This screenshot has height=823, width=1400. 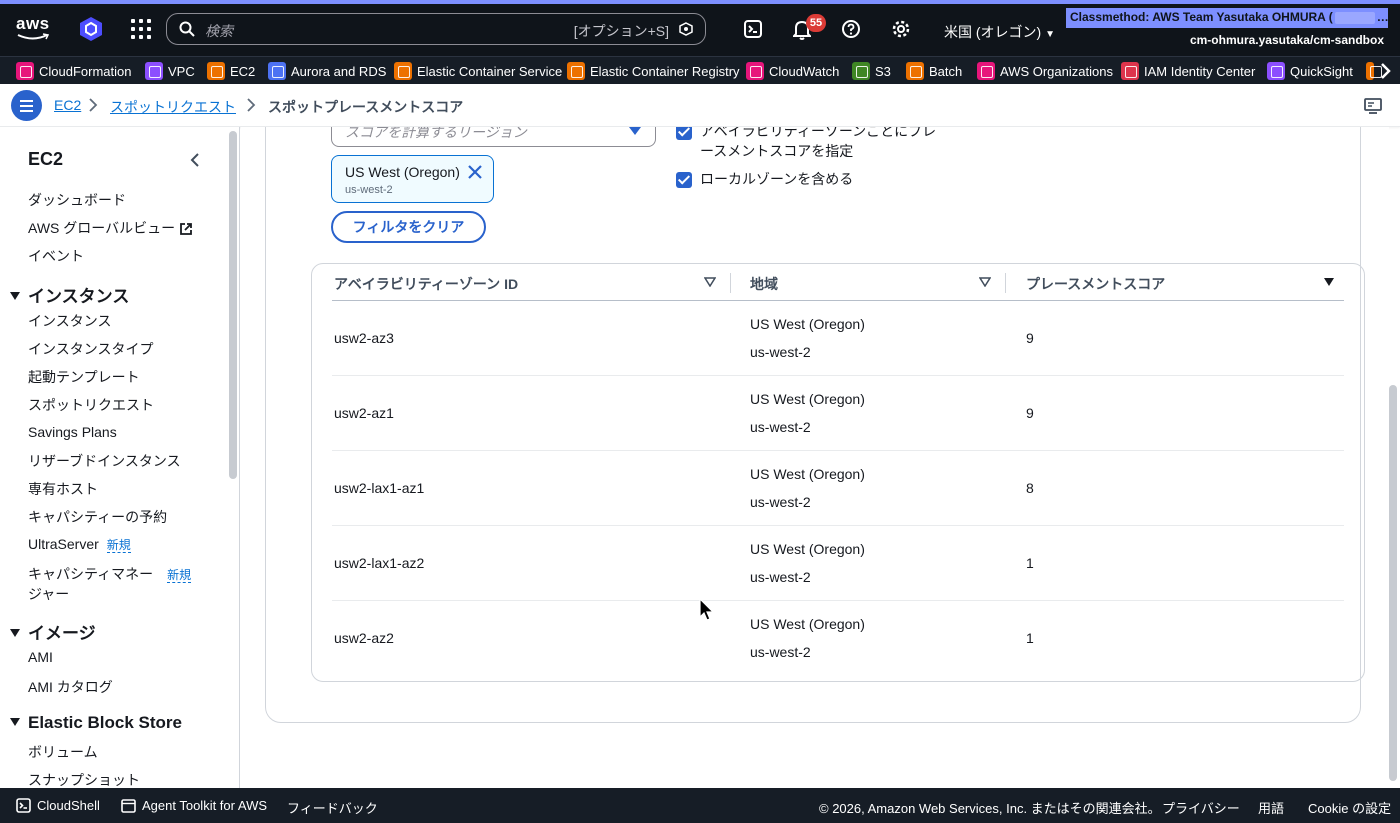 What do you see at coordinates (170, 71) in the screenshot?
I see `favorite-vpc: VPC` at bounding box center [170, 71].